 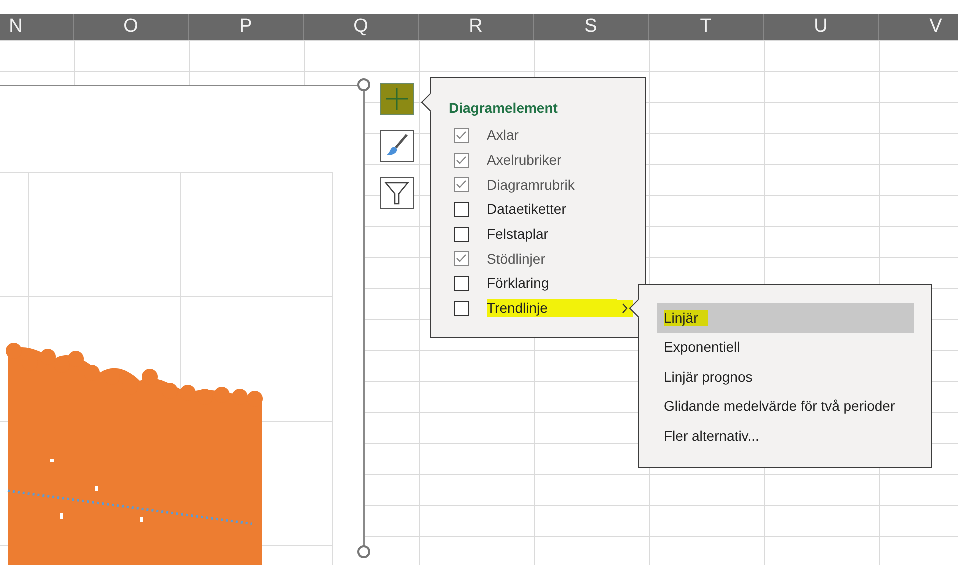 What do you see at coordinates (918, 27) in the screenshot?
I see `column-header: V` at bounding box center [918, 27].